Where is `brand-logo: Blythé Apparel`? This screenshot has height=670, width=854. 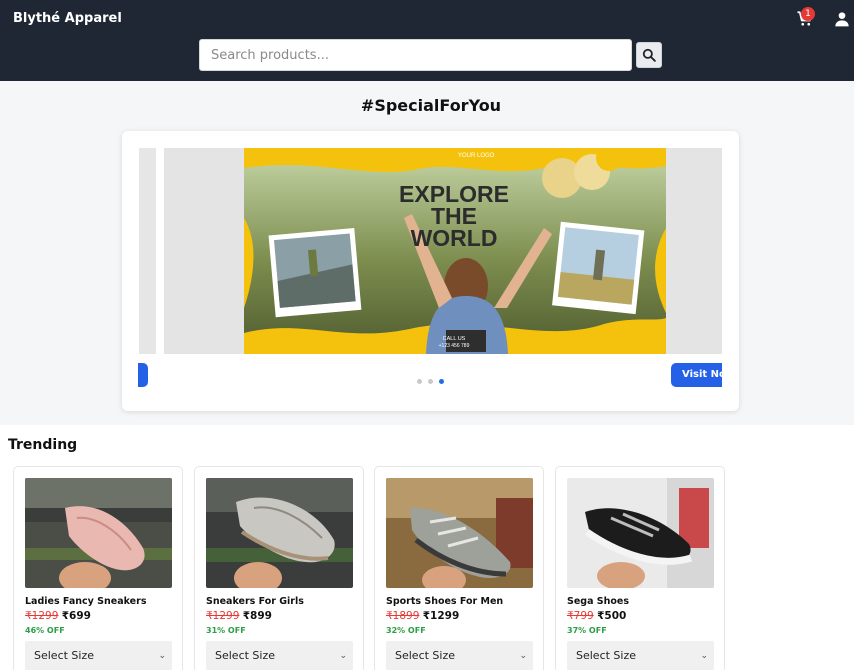
brand-logo: Blythé Apparel is located at coordinates (67, 18).